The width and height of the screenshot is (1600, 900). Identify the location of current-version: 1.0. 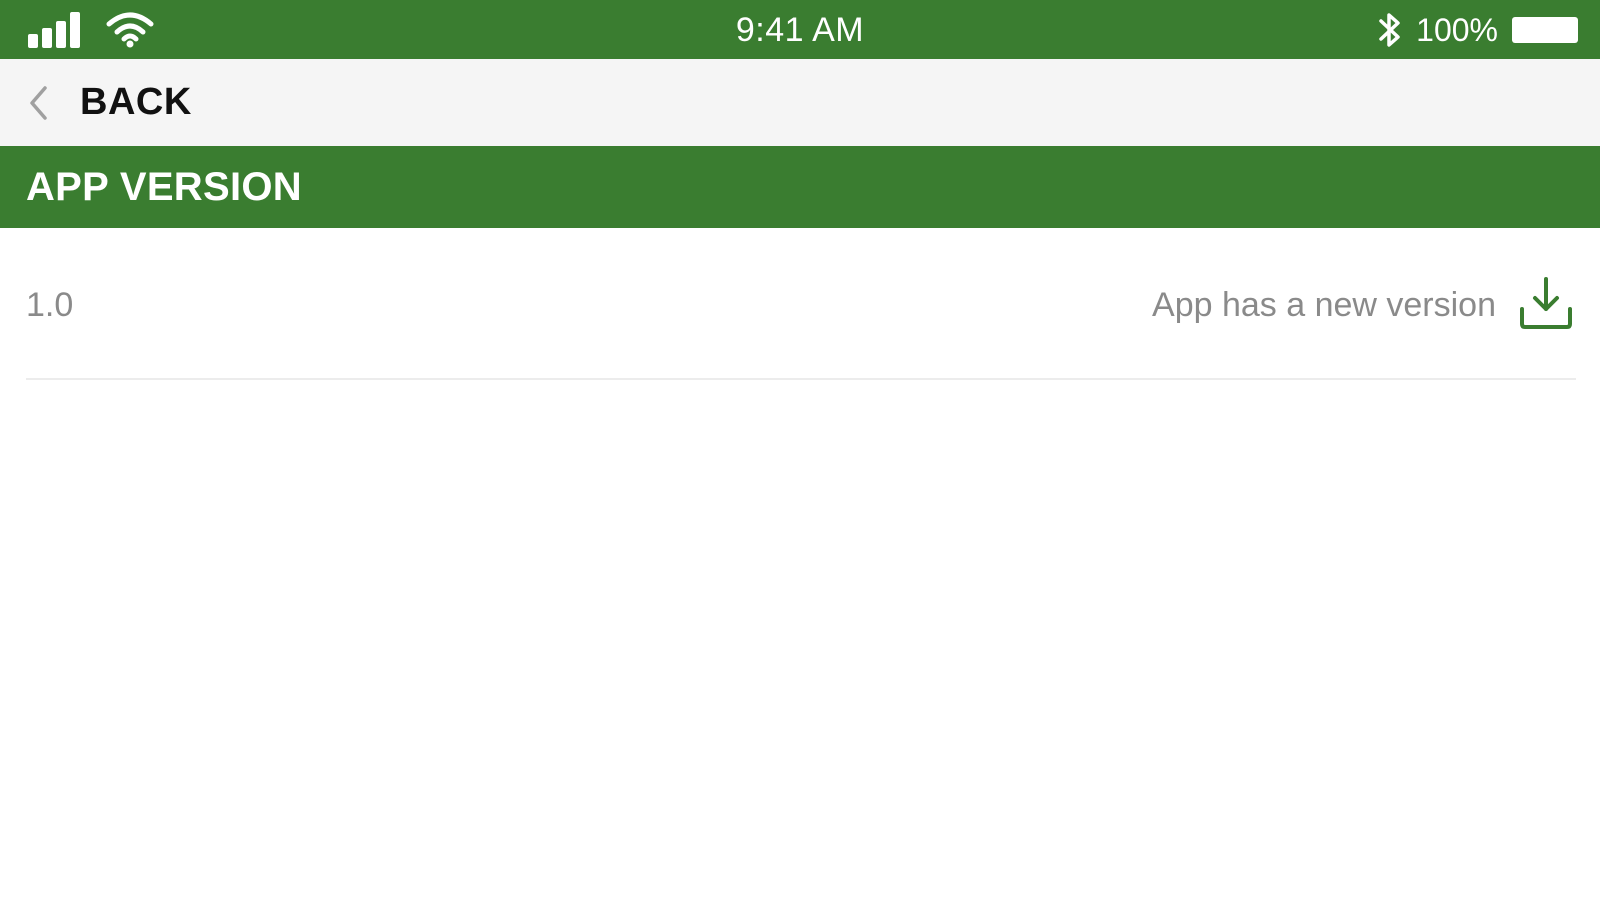
(50, 304).